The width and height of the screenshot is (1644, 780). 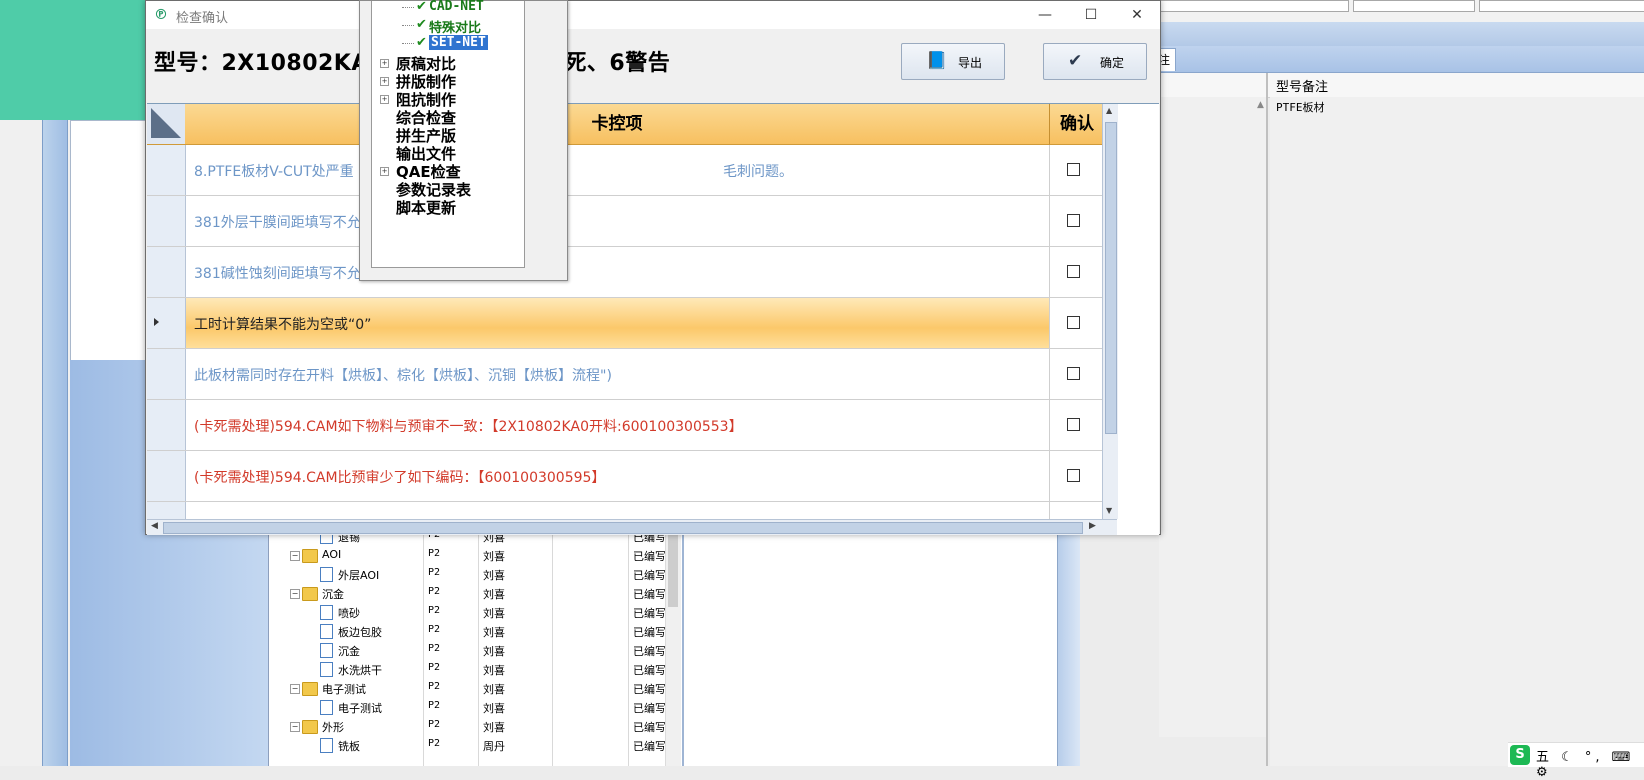 I want to click on nav-subitem-label: 特殊对比, so click(x=455, y=28).